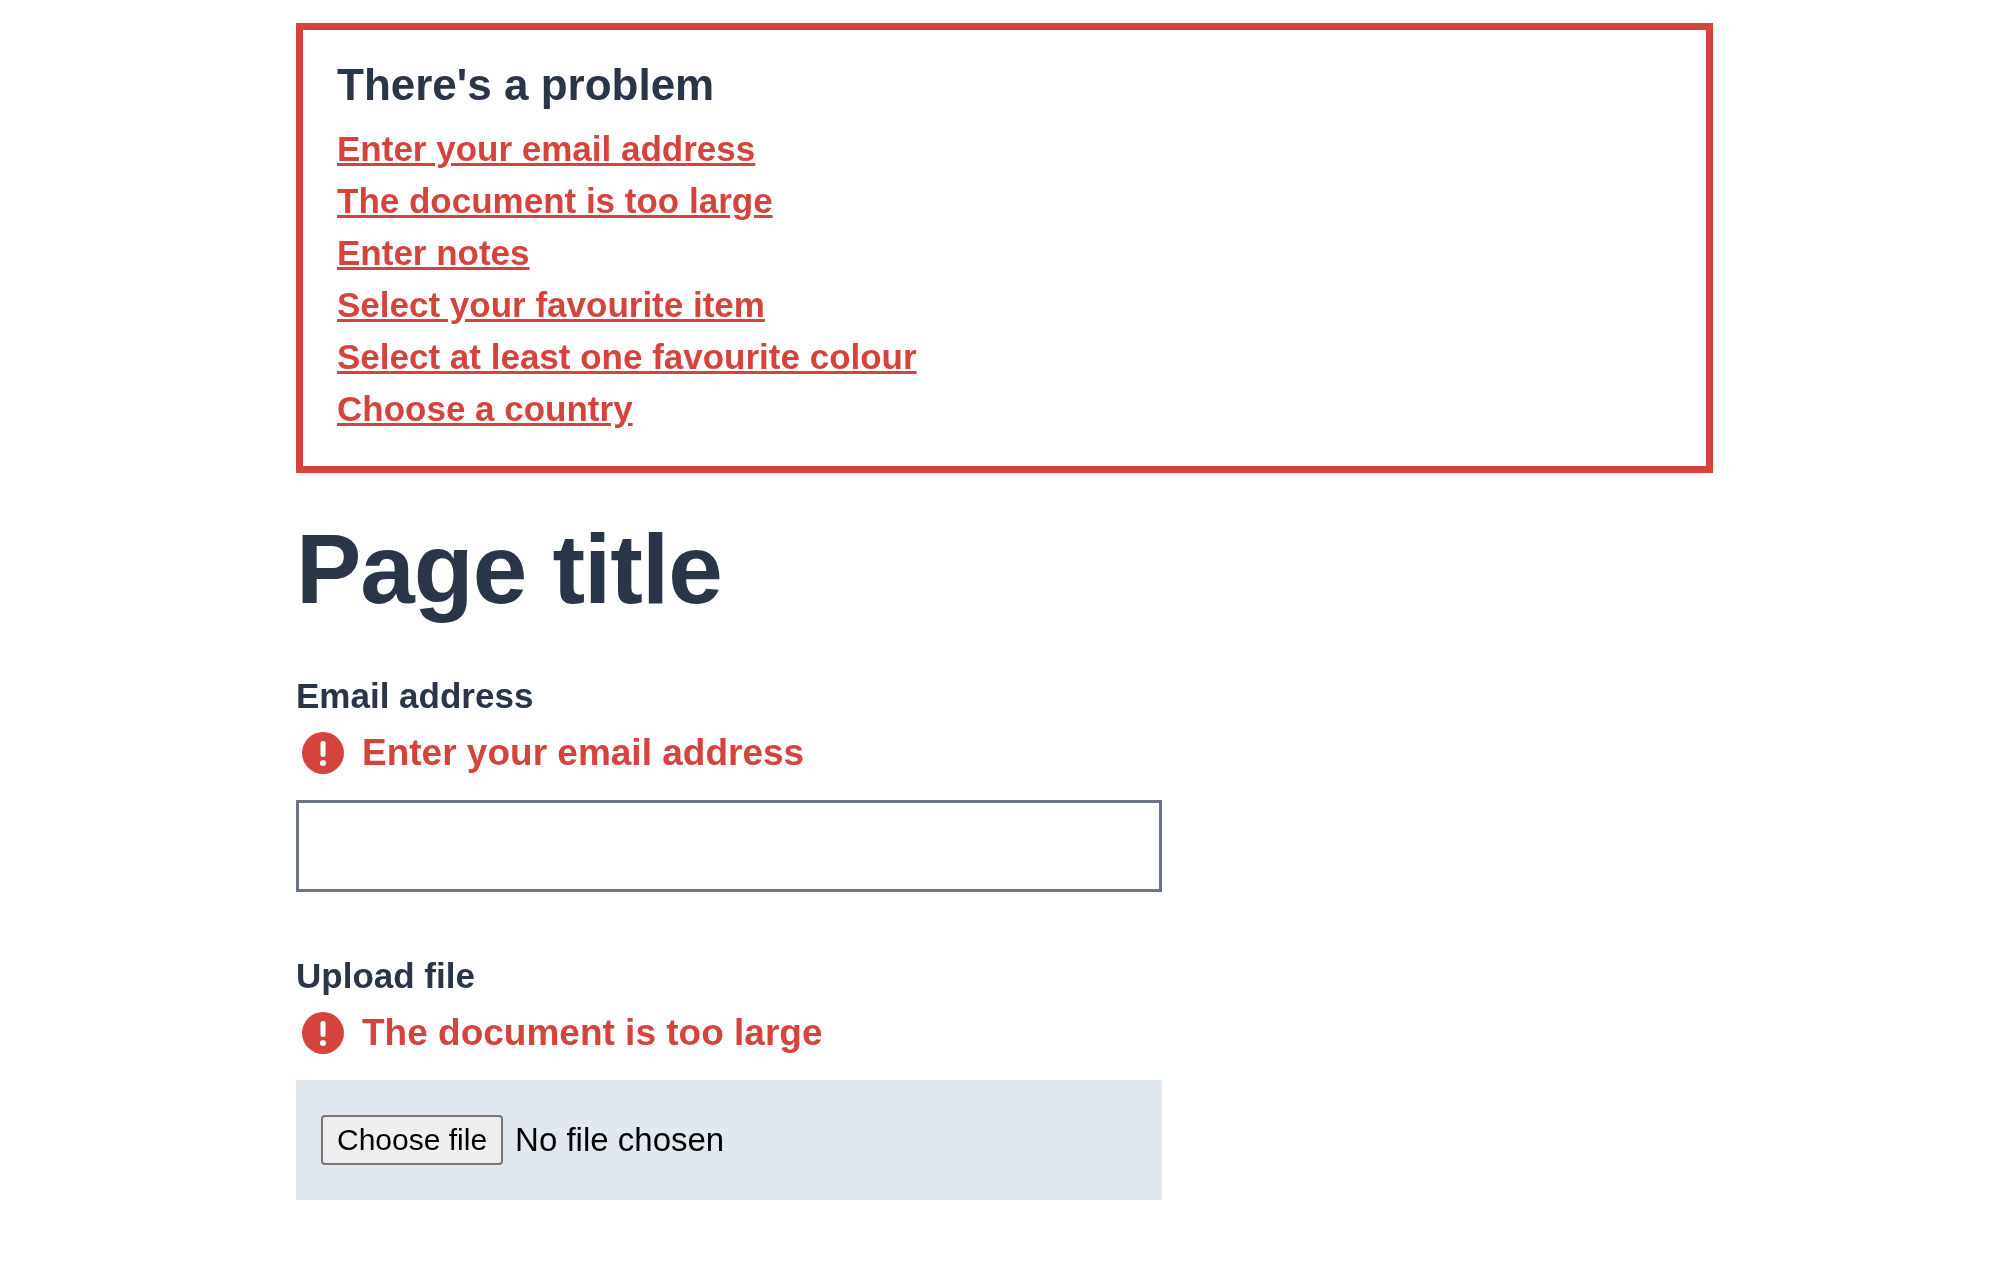 The image size is (2000, 1273). What do you see at coordinates (415, 696) in the screenshot?
I see `field-label: Email address` at bounding box center [415, 696].